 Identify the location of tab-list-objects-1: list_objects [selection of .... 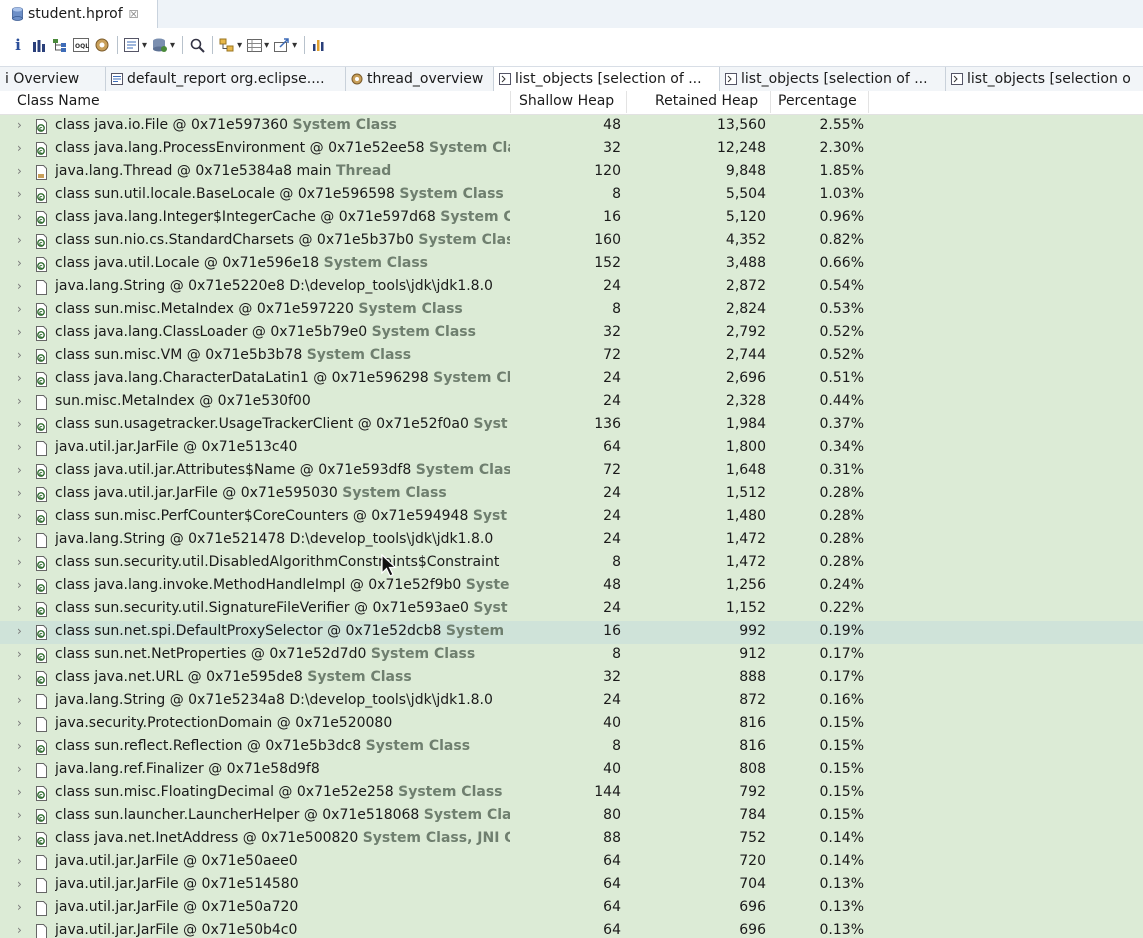
(607, 79).